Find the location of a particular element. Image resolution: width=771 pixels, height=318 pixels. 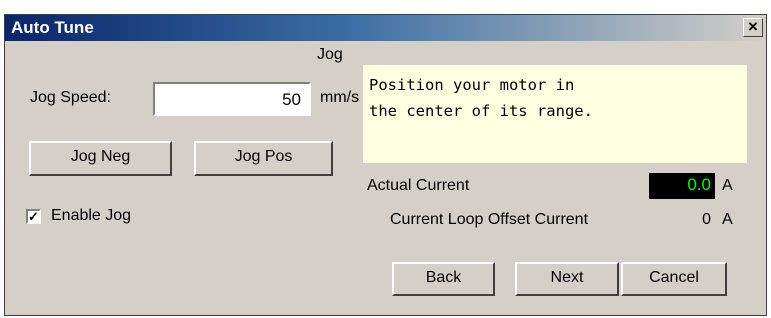

jog-speed-input: 50 is located at coordinates (232, 99).